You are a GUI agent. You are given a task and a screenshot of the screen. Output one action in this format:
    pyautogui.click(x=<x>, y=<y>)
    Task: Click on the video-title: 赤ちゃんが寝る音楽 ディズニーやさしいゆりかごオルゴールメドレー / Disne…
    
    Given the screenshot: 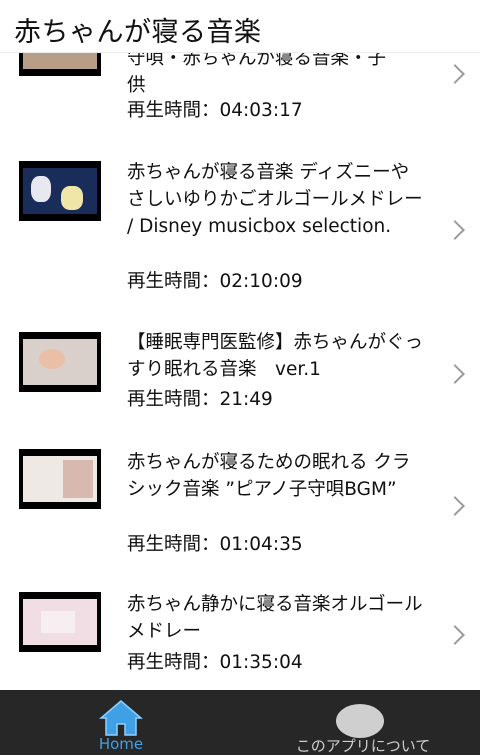 What is the action you would take?
    pyautogui.click(x=275, y=199)
    